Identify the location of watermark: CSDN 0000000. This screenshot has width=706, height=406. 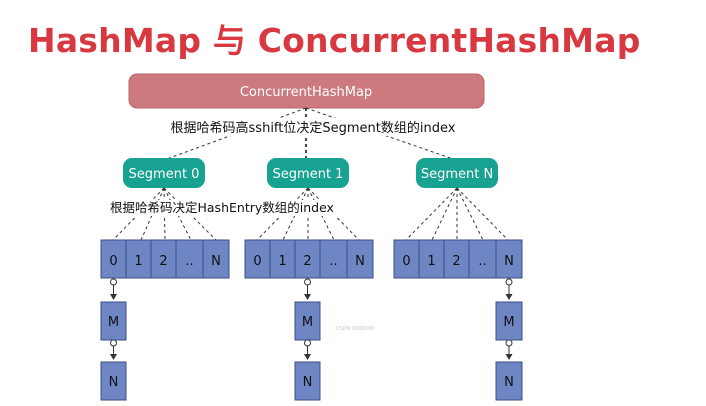
(355, 329).